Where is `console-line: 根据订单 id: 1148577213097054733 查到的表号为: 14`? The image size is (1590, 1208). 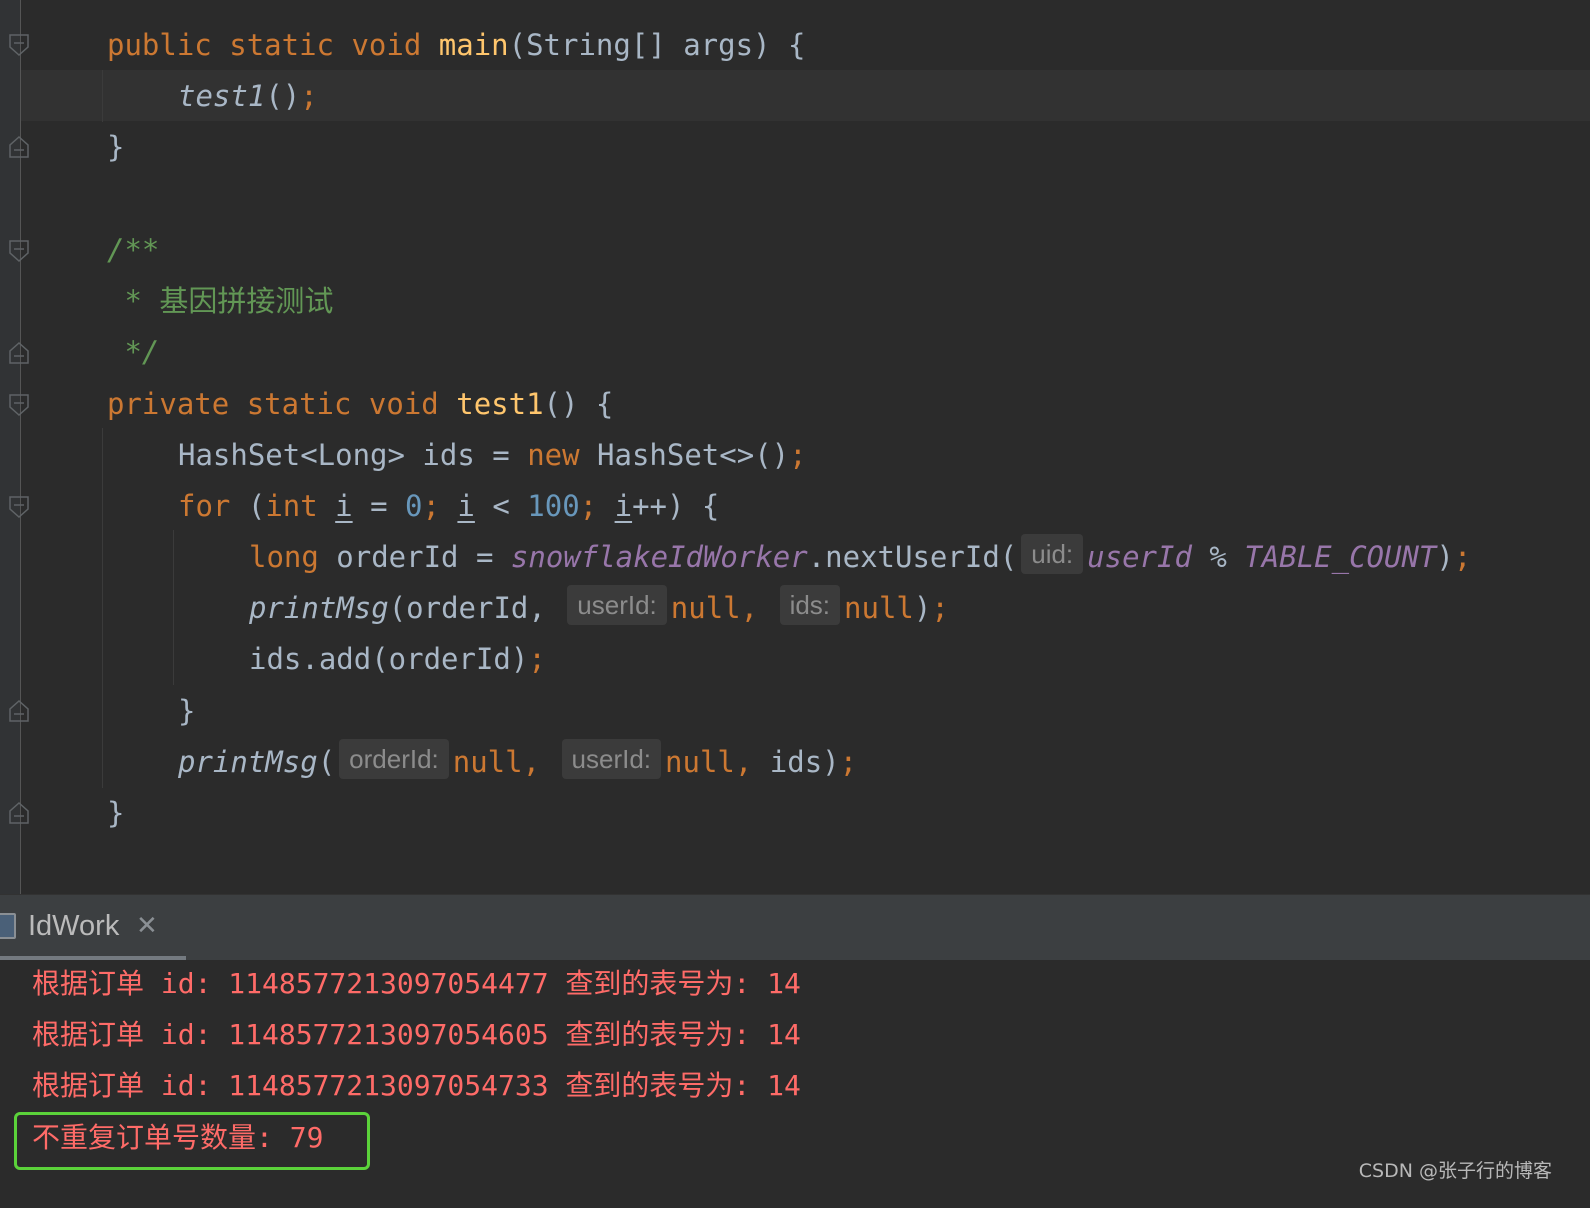 console-line: 根据订单 id: 1148577213097054733 查到的表号为: 14 is located at coordinates (416, 1085).